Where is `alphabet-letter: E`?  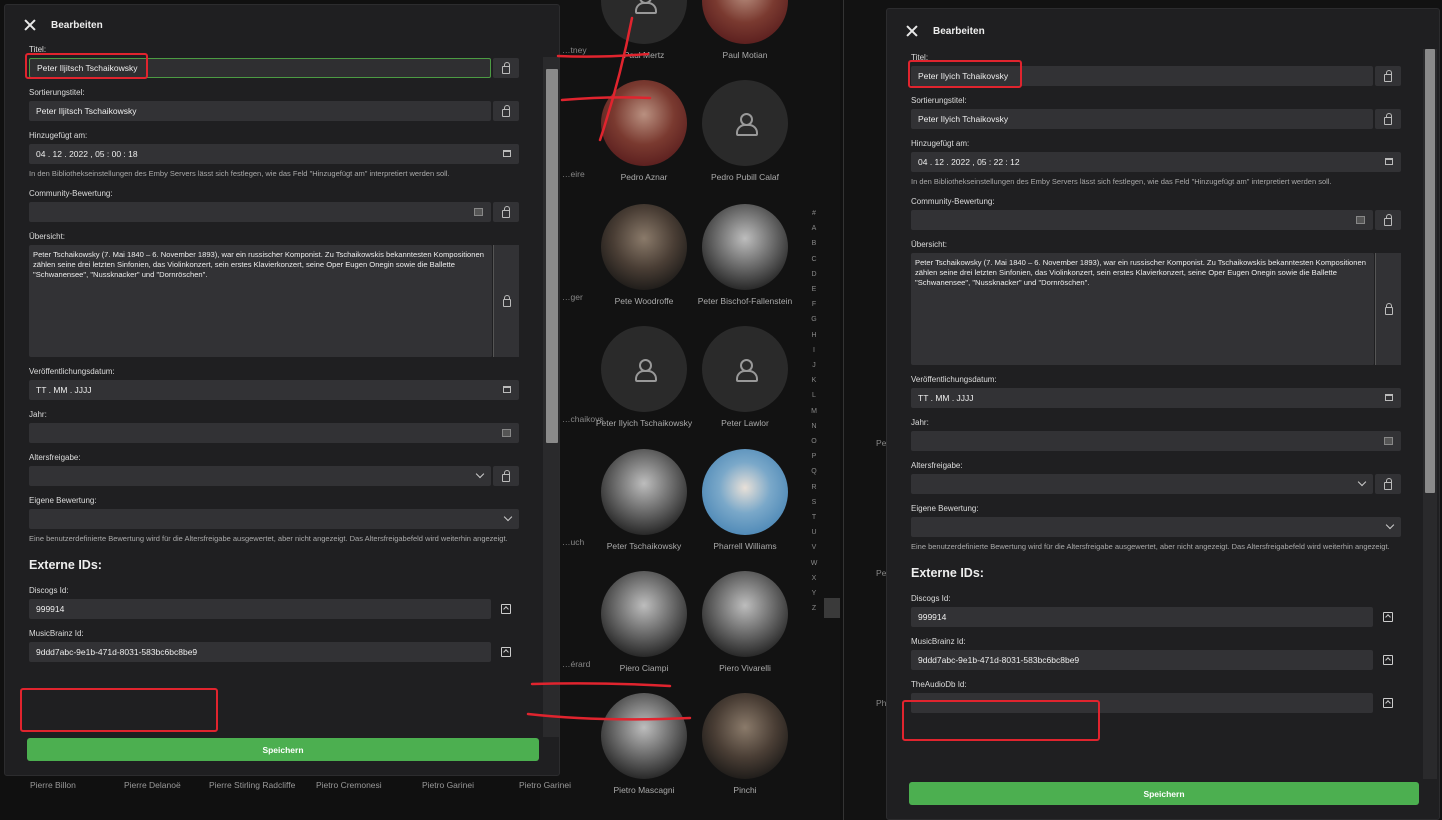 alphabet-letter: E is located at coordinates (814, 289).